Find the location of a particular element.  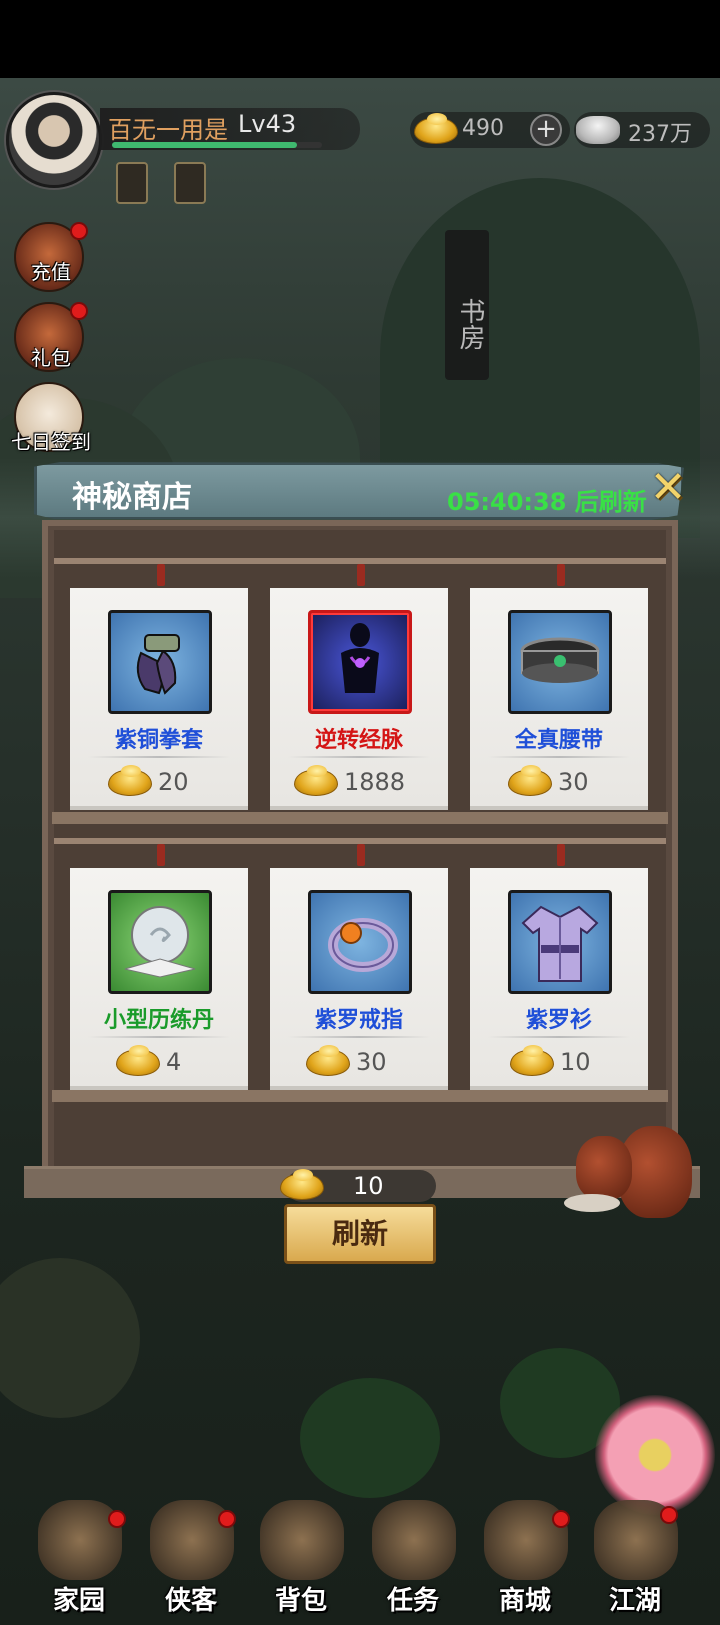

shop-item-card: 逆转经脉 1888 is located at coordinates (359, 699).